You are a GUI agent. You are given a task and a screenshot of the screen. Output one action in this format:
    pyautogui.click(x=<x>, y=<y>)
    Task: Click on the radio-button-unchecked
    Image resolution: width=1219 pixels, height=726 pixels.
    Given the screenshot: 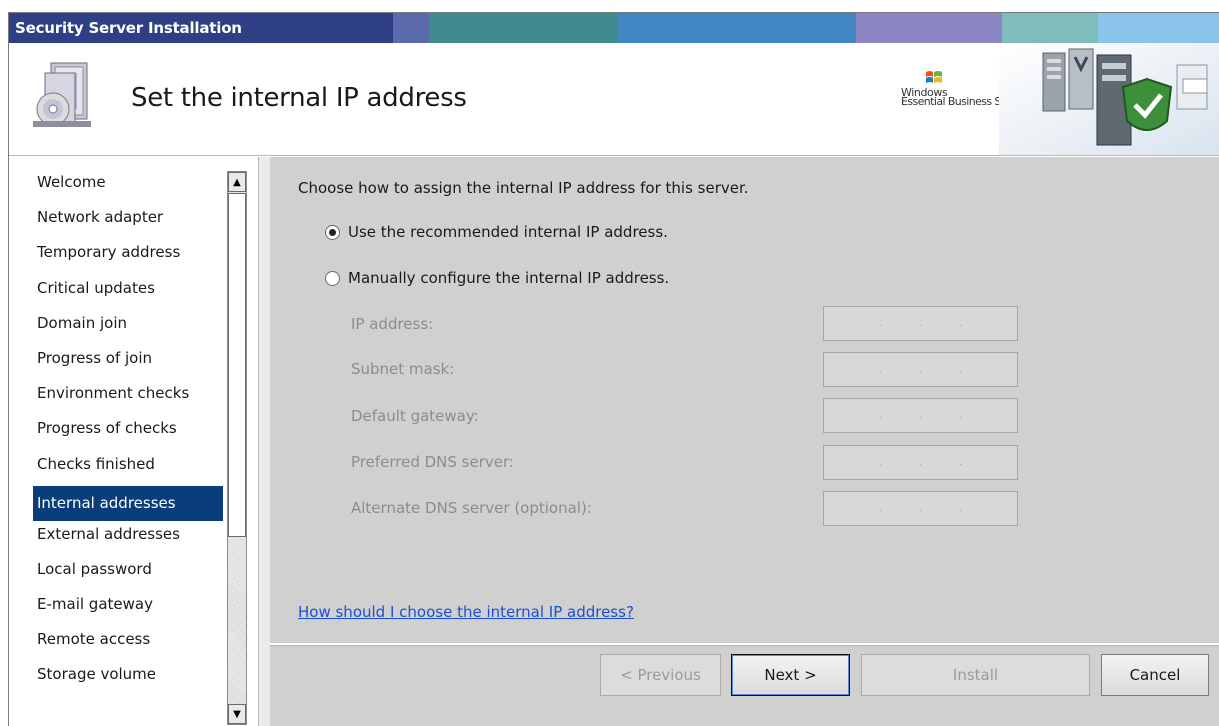 What is the action you would take?
    pyautogui.click(x=332, y=278)
    